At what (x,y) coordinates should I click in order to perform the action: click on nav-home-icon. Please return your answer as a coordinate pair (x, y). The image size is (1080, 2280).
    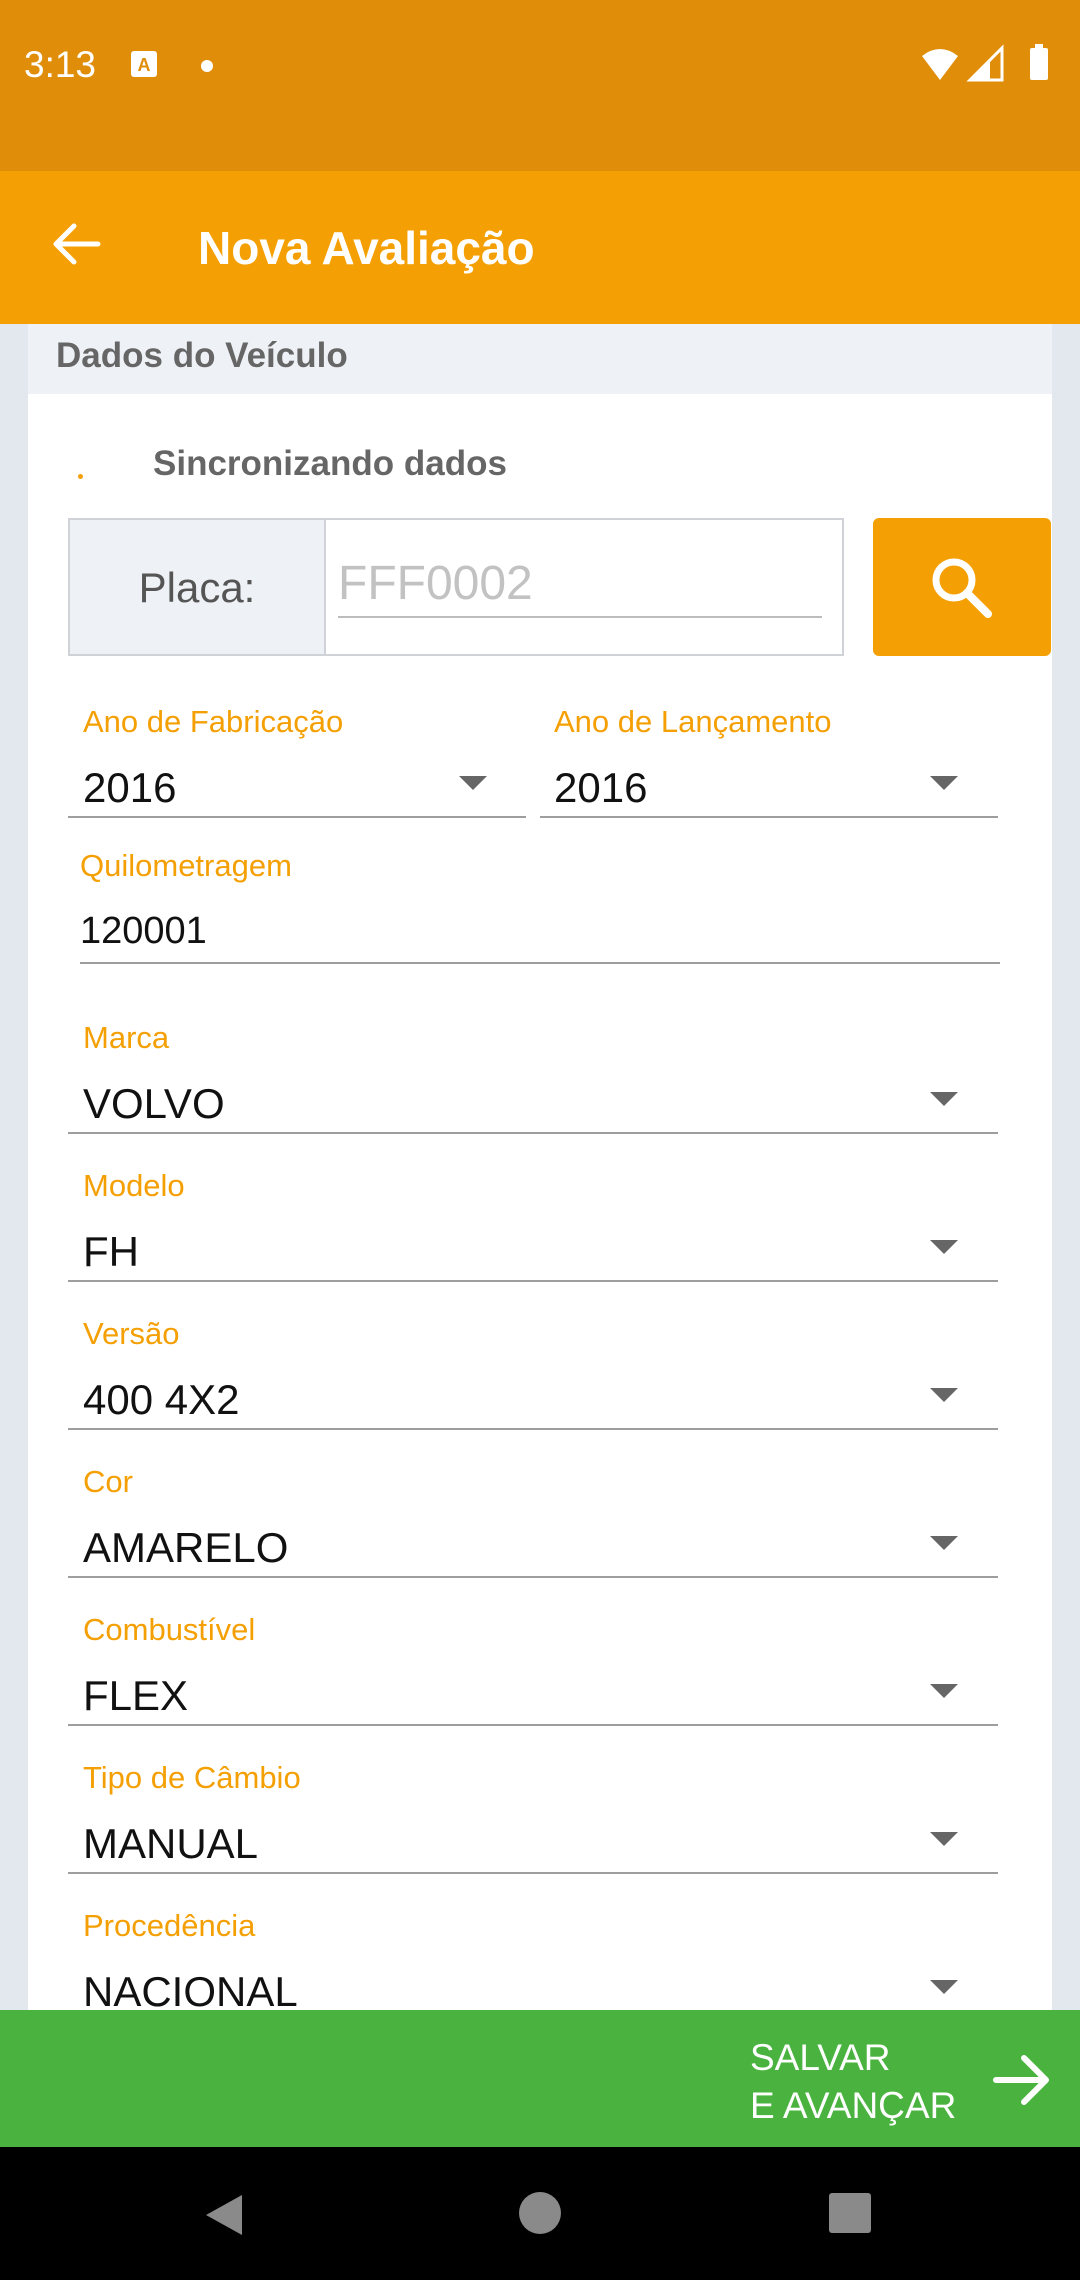
    Looking at the image, I should click on (540, 2213).